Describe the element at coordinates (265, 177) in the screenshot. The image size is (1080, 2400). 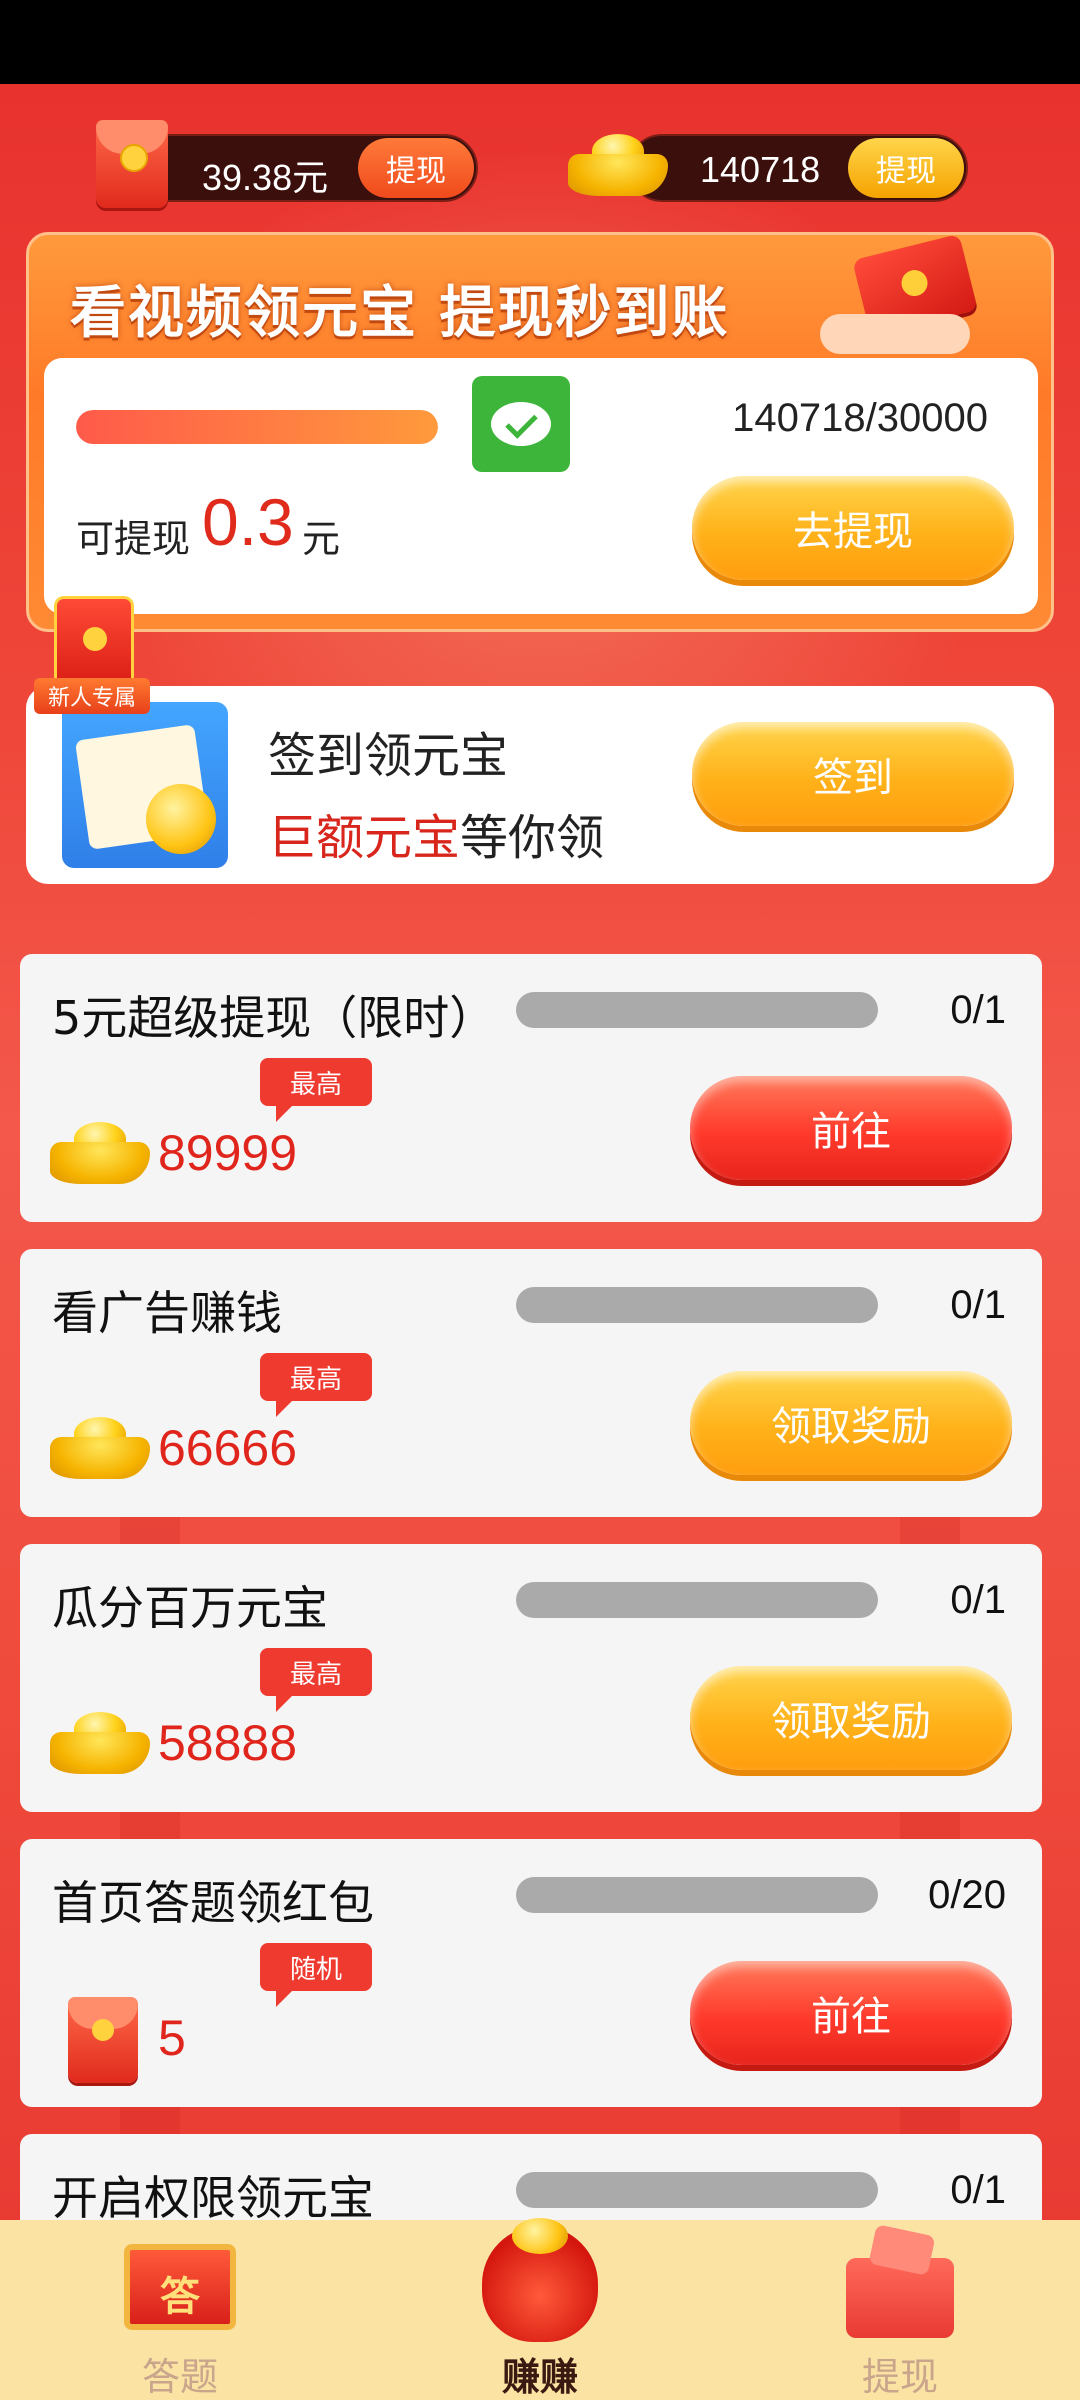
I see `cash-balance-amount: 39.38元` at that location.